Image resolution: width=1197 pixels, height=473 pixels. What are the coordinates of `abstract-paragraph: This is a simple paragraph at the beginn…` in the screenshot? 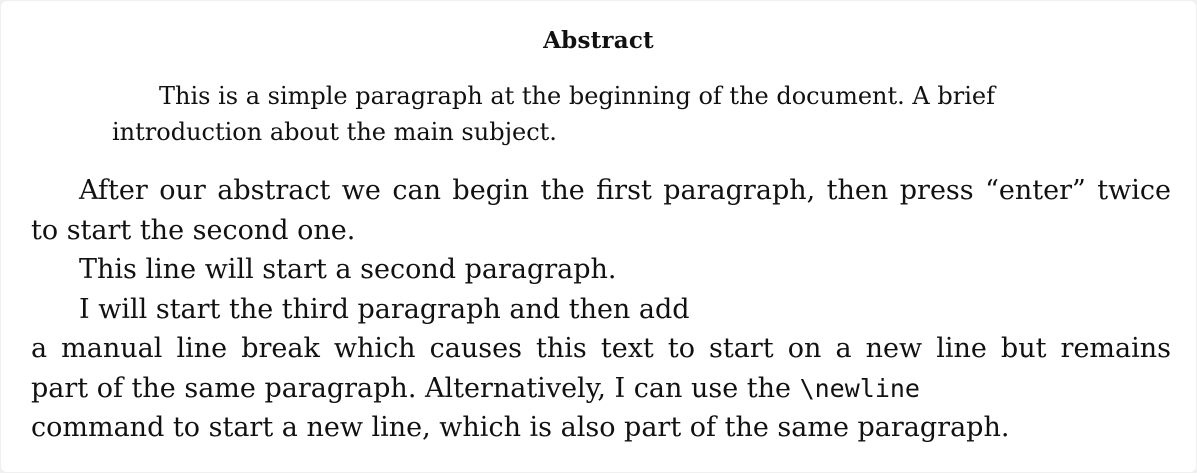 It's located at (599, 114).